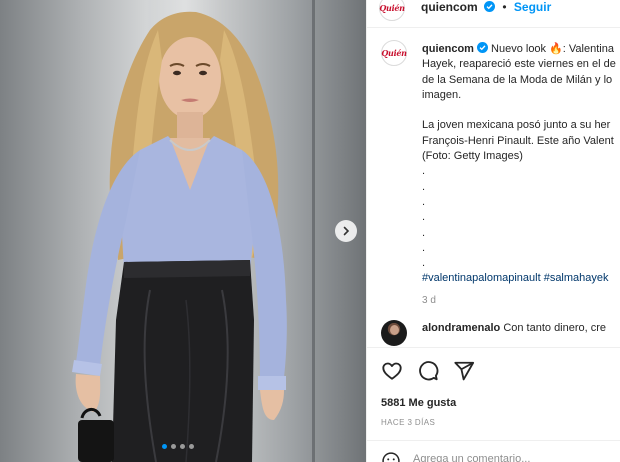 This screenshot has width=620, height=462. I want to click on share-button, so click(464, 371).